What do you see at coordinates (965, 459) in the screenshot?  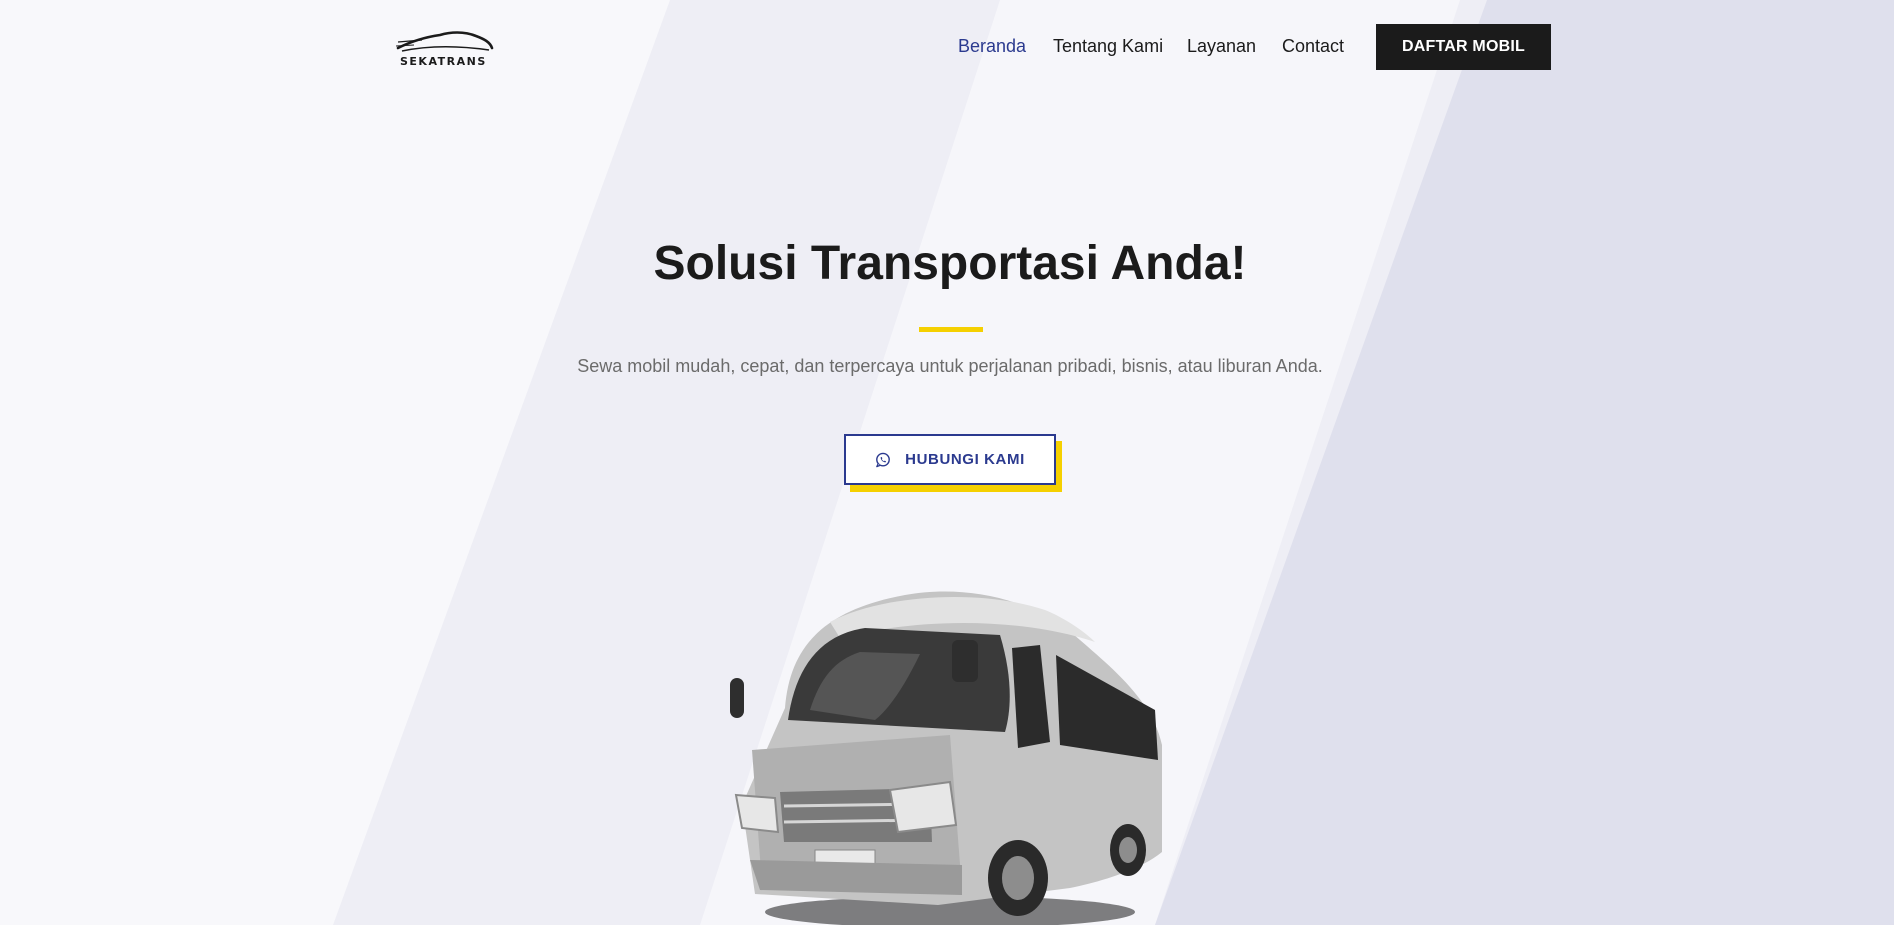 I see `hubungi-kami-label: HUBUNGI KAMI` at bounding box center [965, 459].